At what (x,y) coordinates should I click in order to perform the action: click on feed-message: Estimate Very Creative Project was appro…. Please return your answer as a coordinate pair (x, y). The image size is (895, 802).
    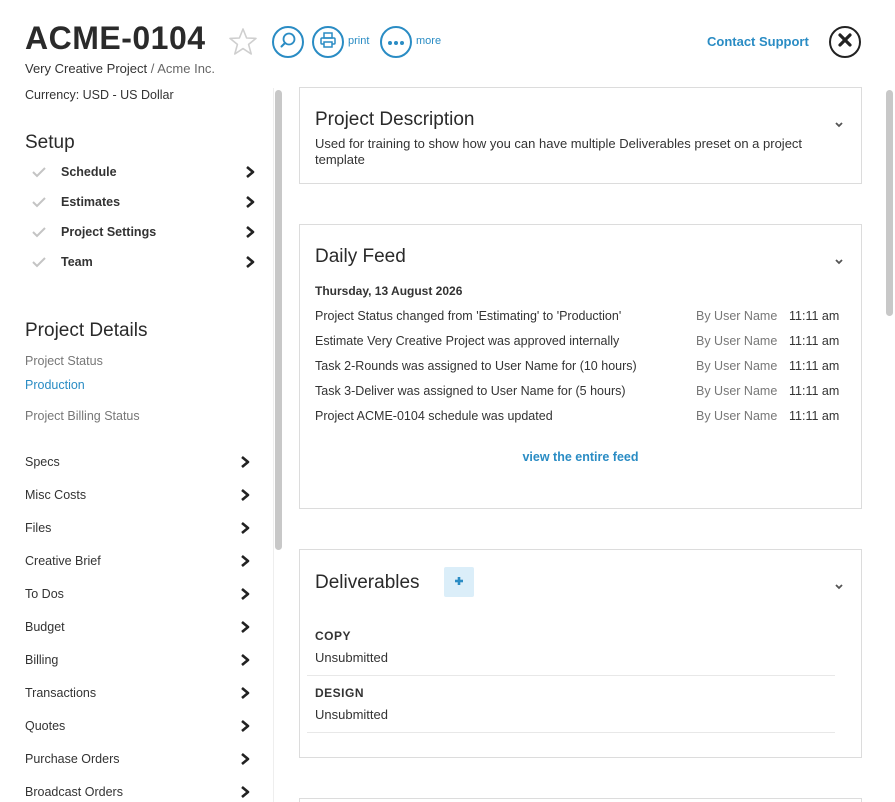
    Looking at the image, I should click on (467, 341).